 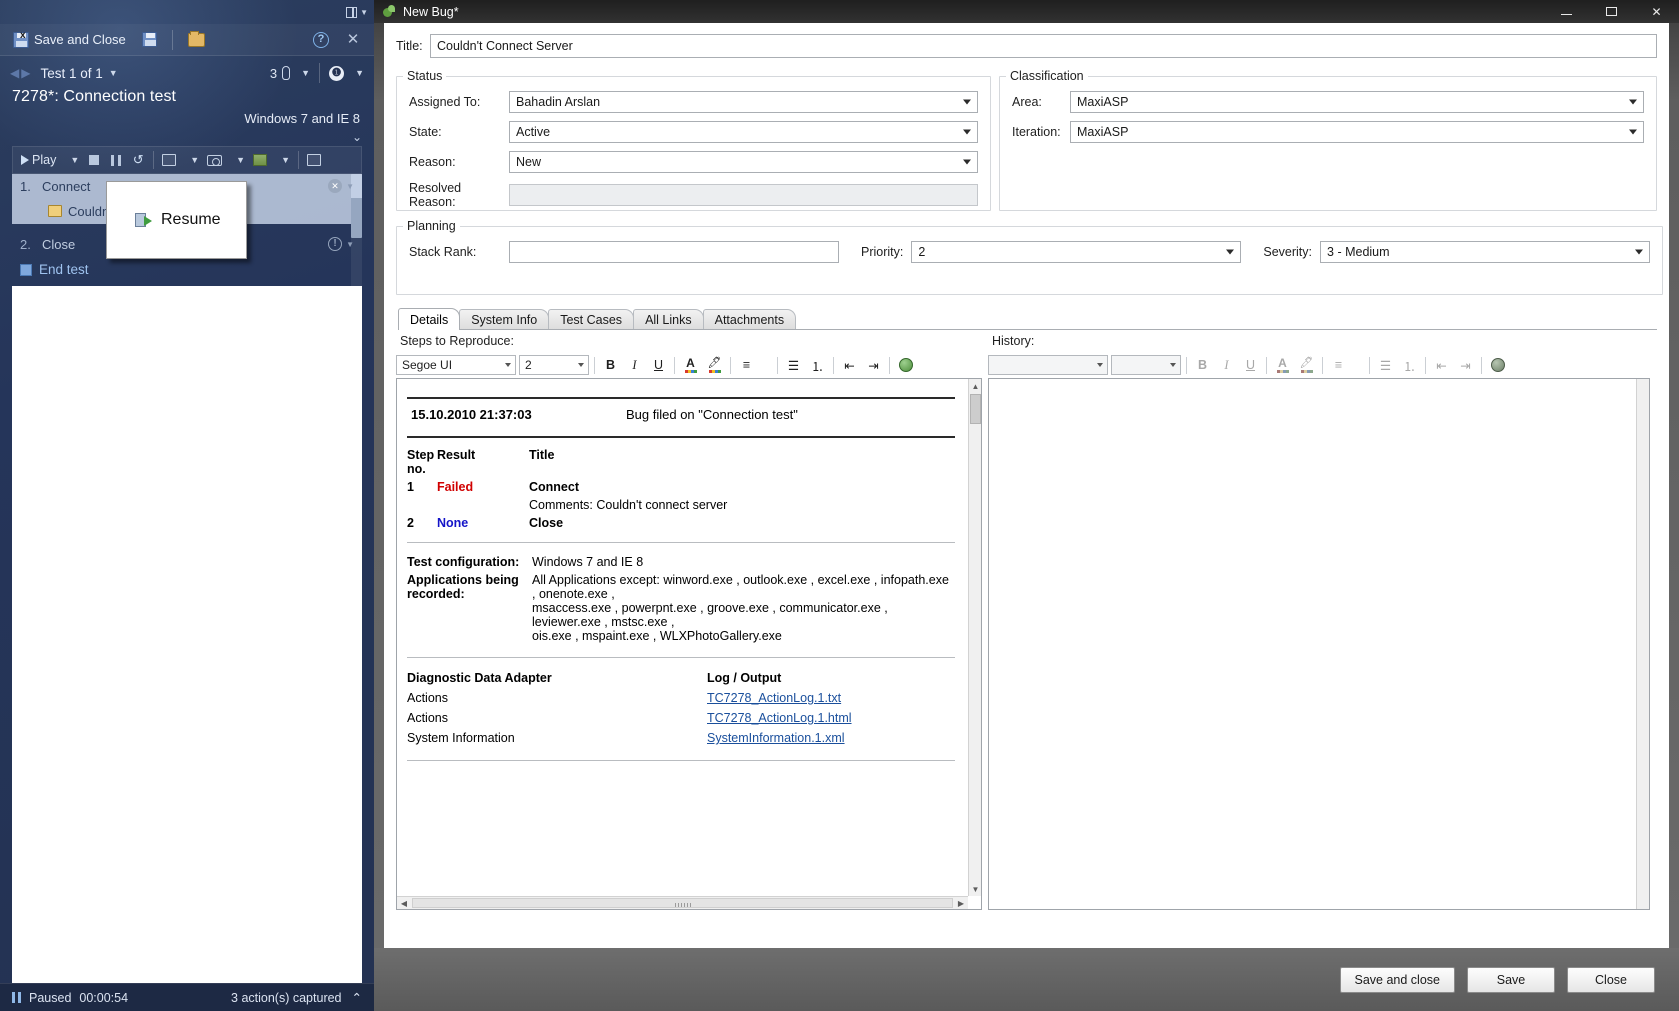 What do you see at coordinates (975, 889) in the screenshot?
I see `scroll-down-icon: ▼` at bounding box center [975, 889].